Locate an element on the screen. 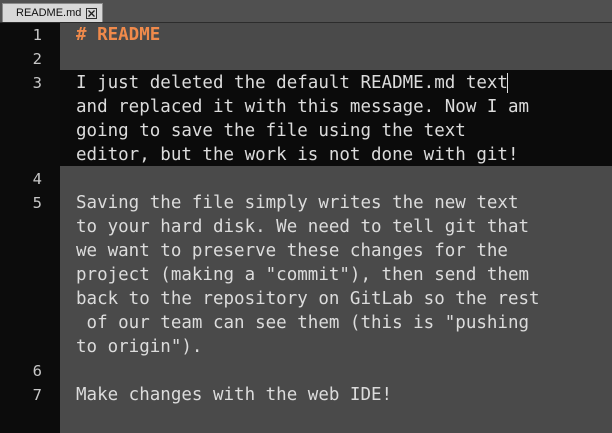 This screenshot has width=612, height=433. close-icon is located at coordinates (92, 13).